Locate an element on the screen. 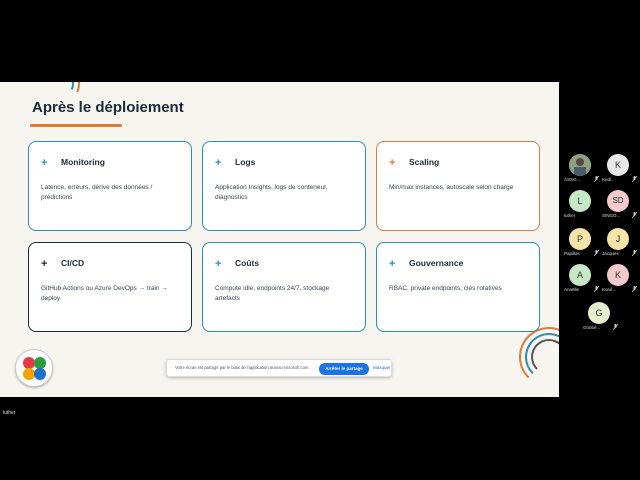  decor-arc is located at coordinates (545, 357).